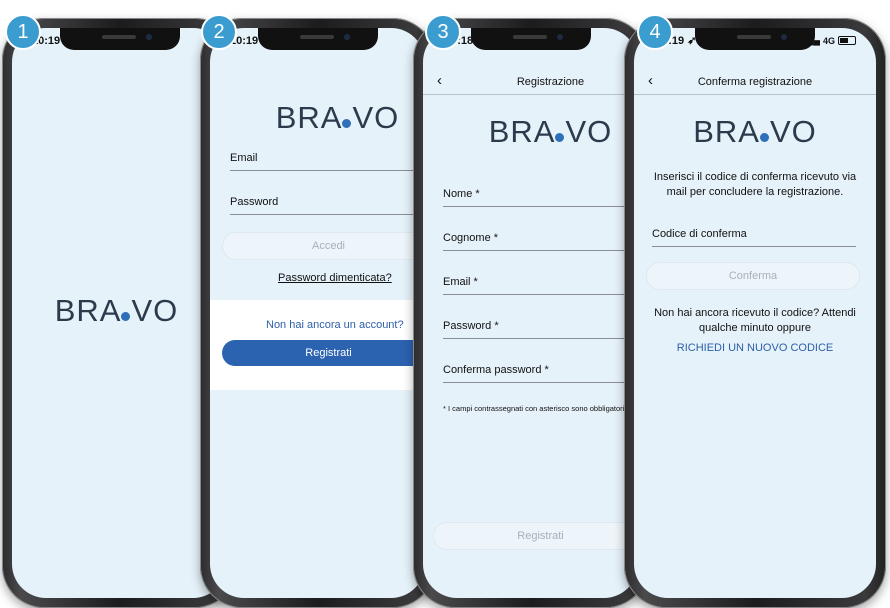 This screenshot has width=890, height=608. What do you see at coordinates (439, 80) in the screenshot?
I see `chevron-left-icon: ‹` at bounding box center [439, 80].